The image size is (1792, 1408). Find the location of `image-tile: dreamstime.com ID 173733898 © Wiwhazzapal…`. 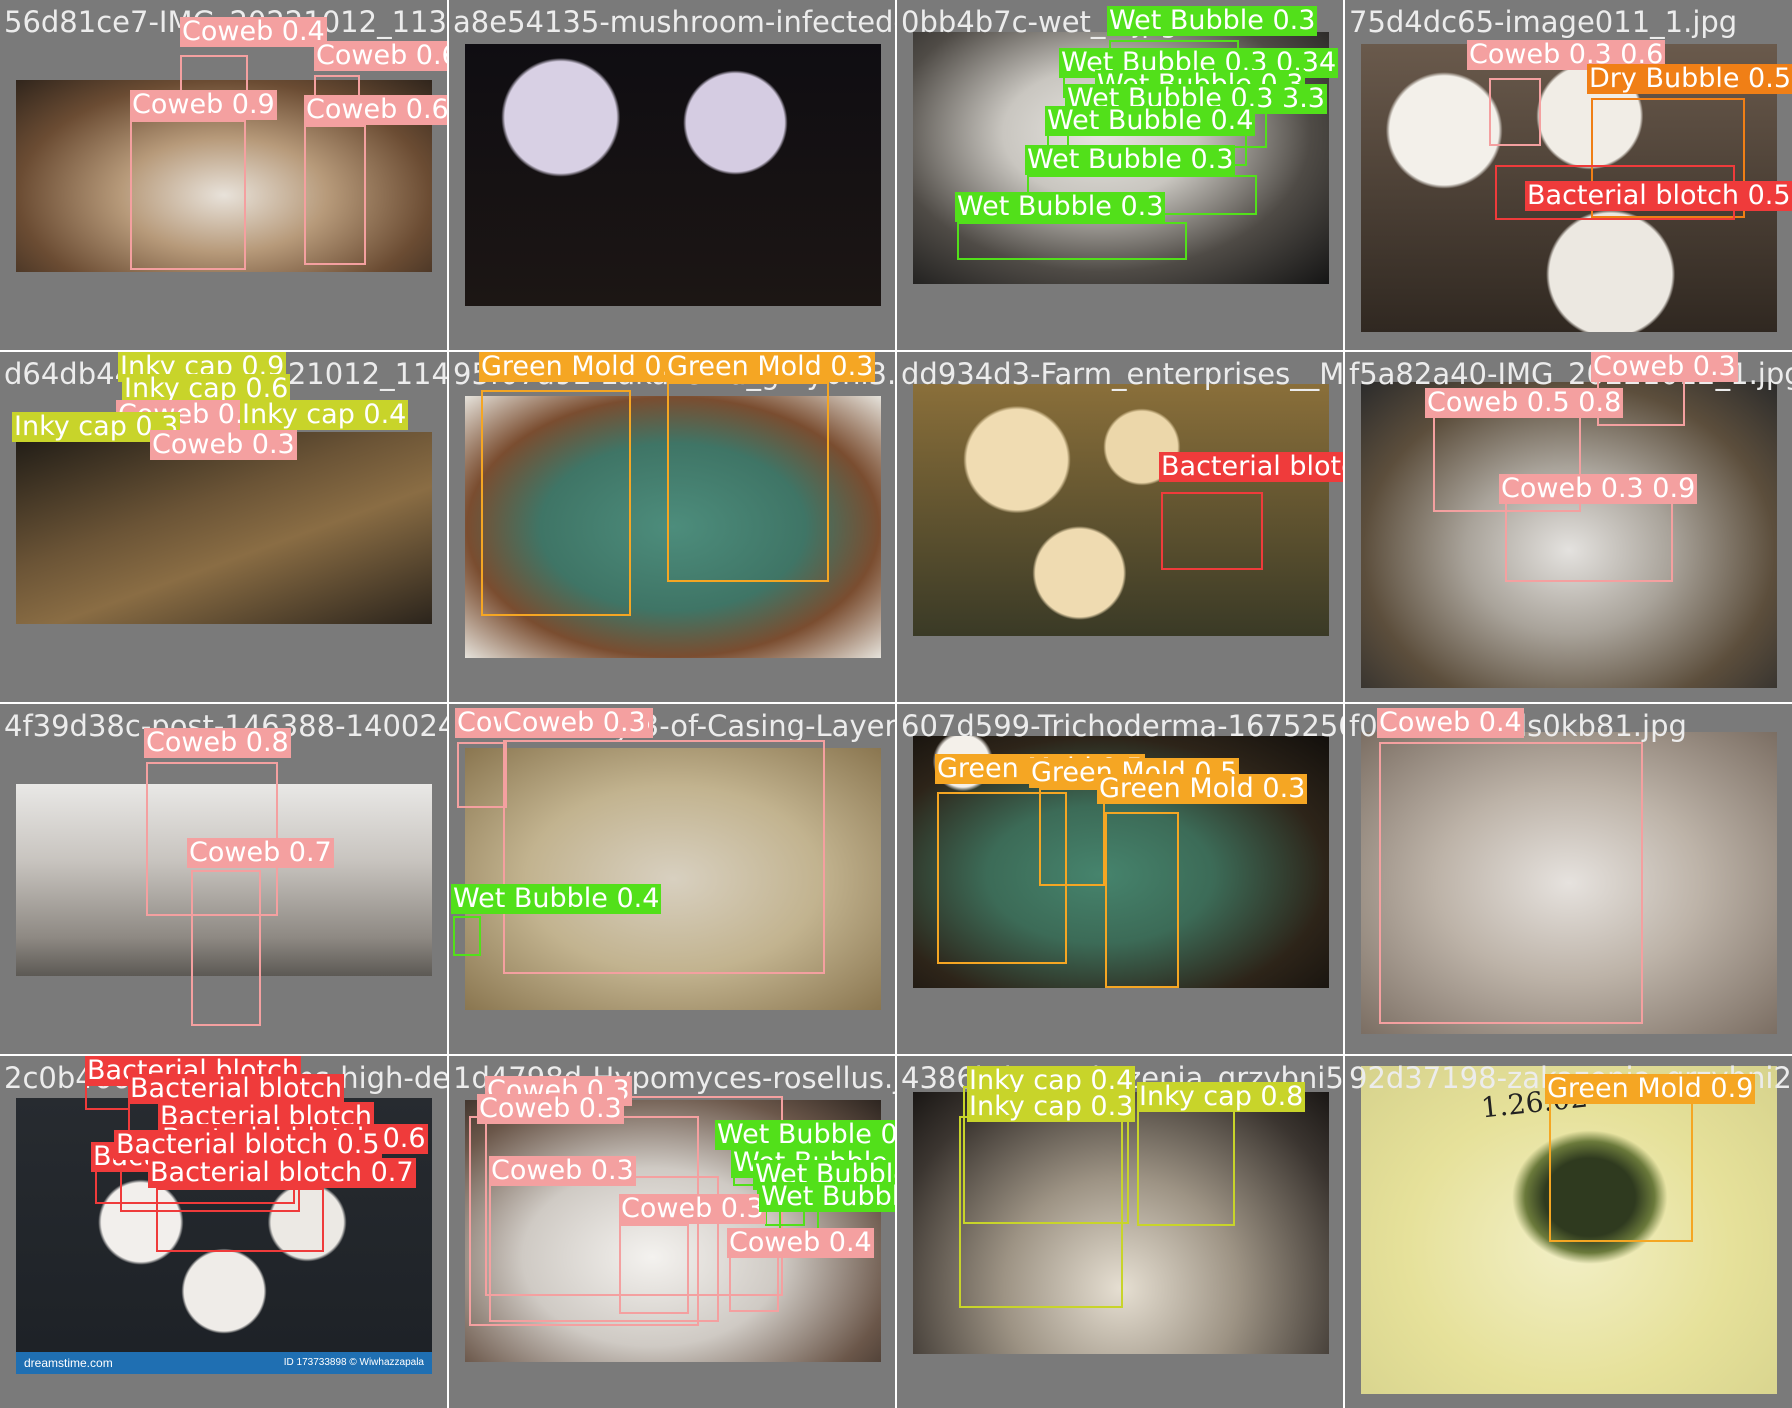

image-tile: dreamstime.com ID 173733898 © Wiwhazzapal… is located at coordinates (223, 1232).